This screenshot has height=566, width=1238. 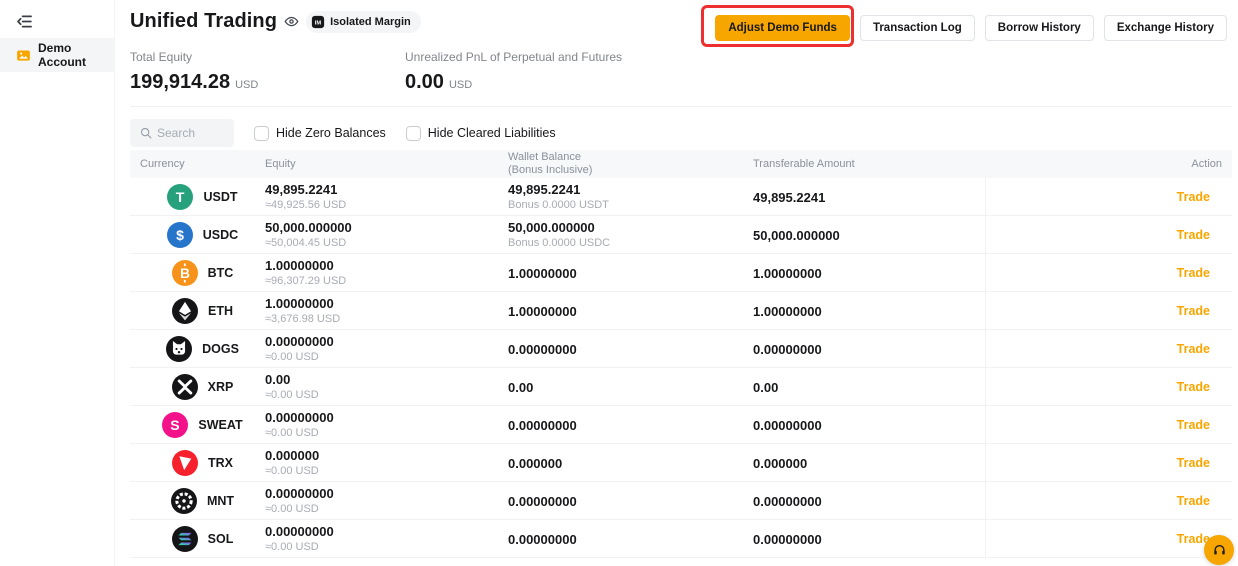 What do you see at coordinates (766, 387) in the screenshot?
I see `transferable-amount-value: 0.00` at bounding box center [766, 387].